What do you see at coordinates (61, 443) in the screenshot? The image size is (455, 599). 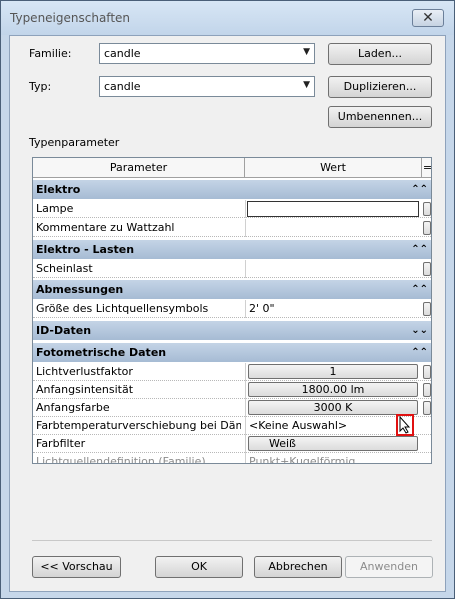 I see `param-name: Farbfilter` at bounding box center [61, 443].